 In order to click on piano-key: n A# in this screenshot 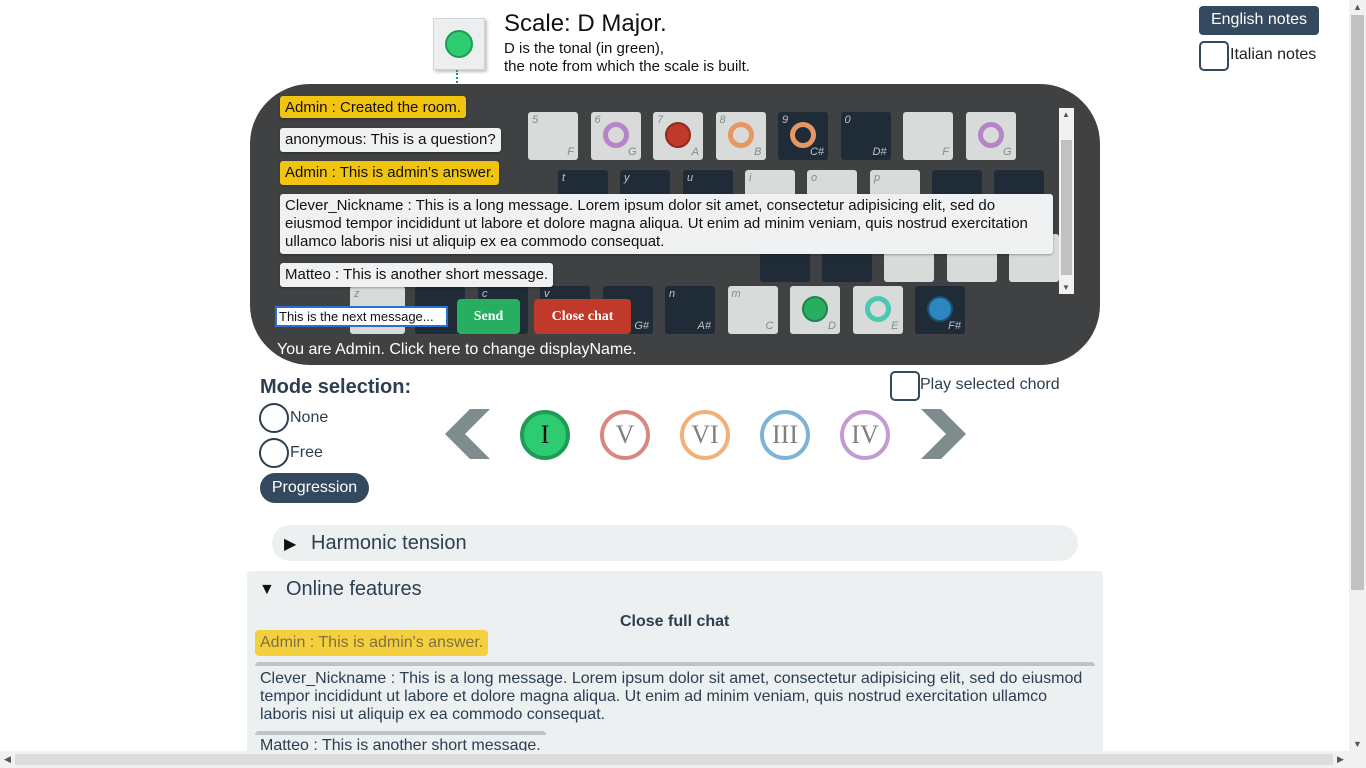, I will do `click(690, 310)`.